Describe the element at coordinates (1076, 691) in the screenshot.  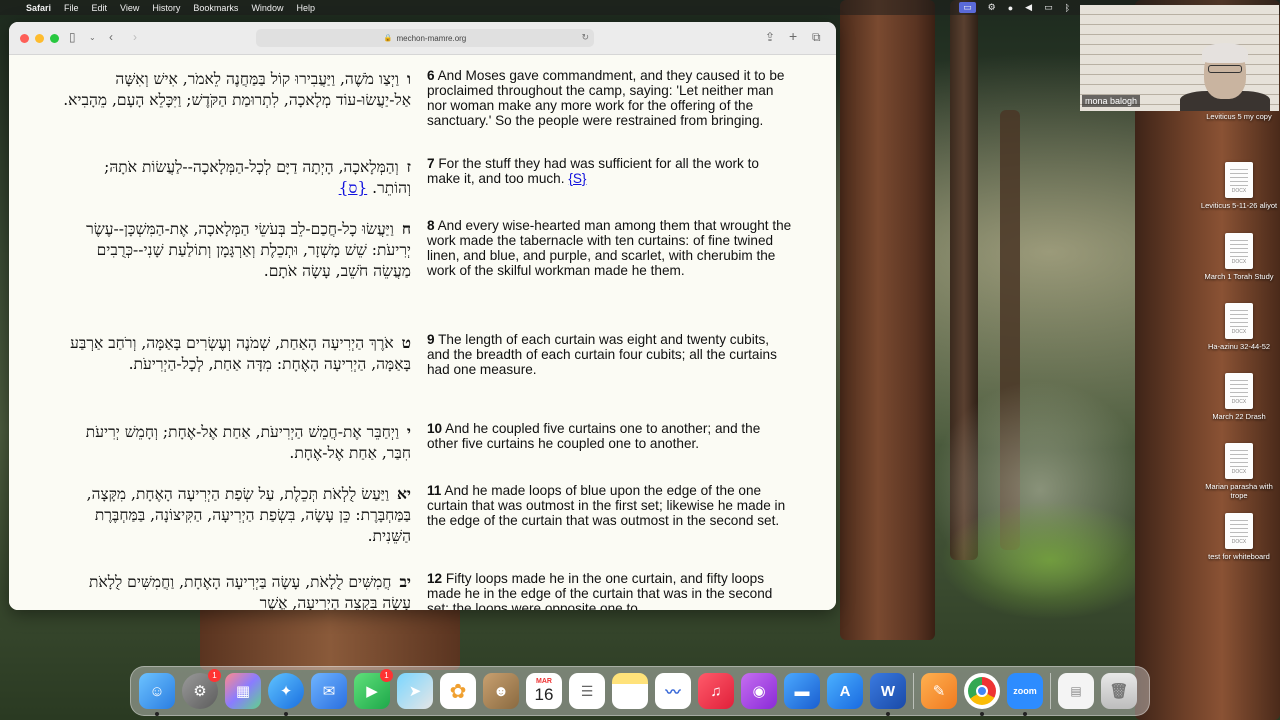
I see `downloads-stack-icon: ▤` at that location.